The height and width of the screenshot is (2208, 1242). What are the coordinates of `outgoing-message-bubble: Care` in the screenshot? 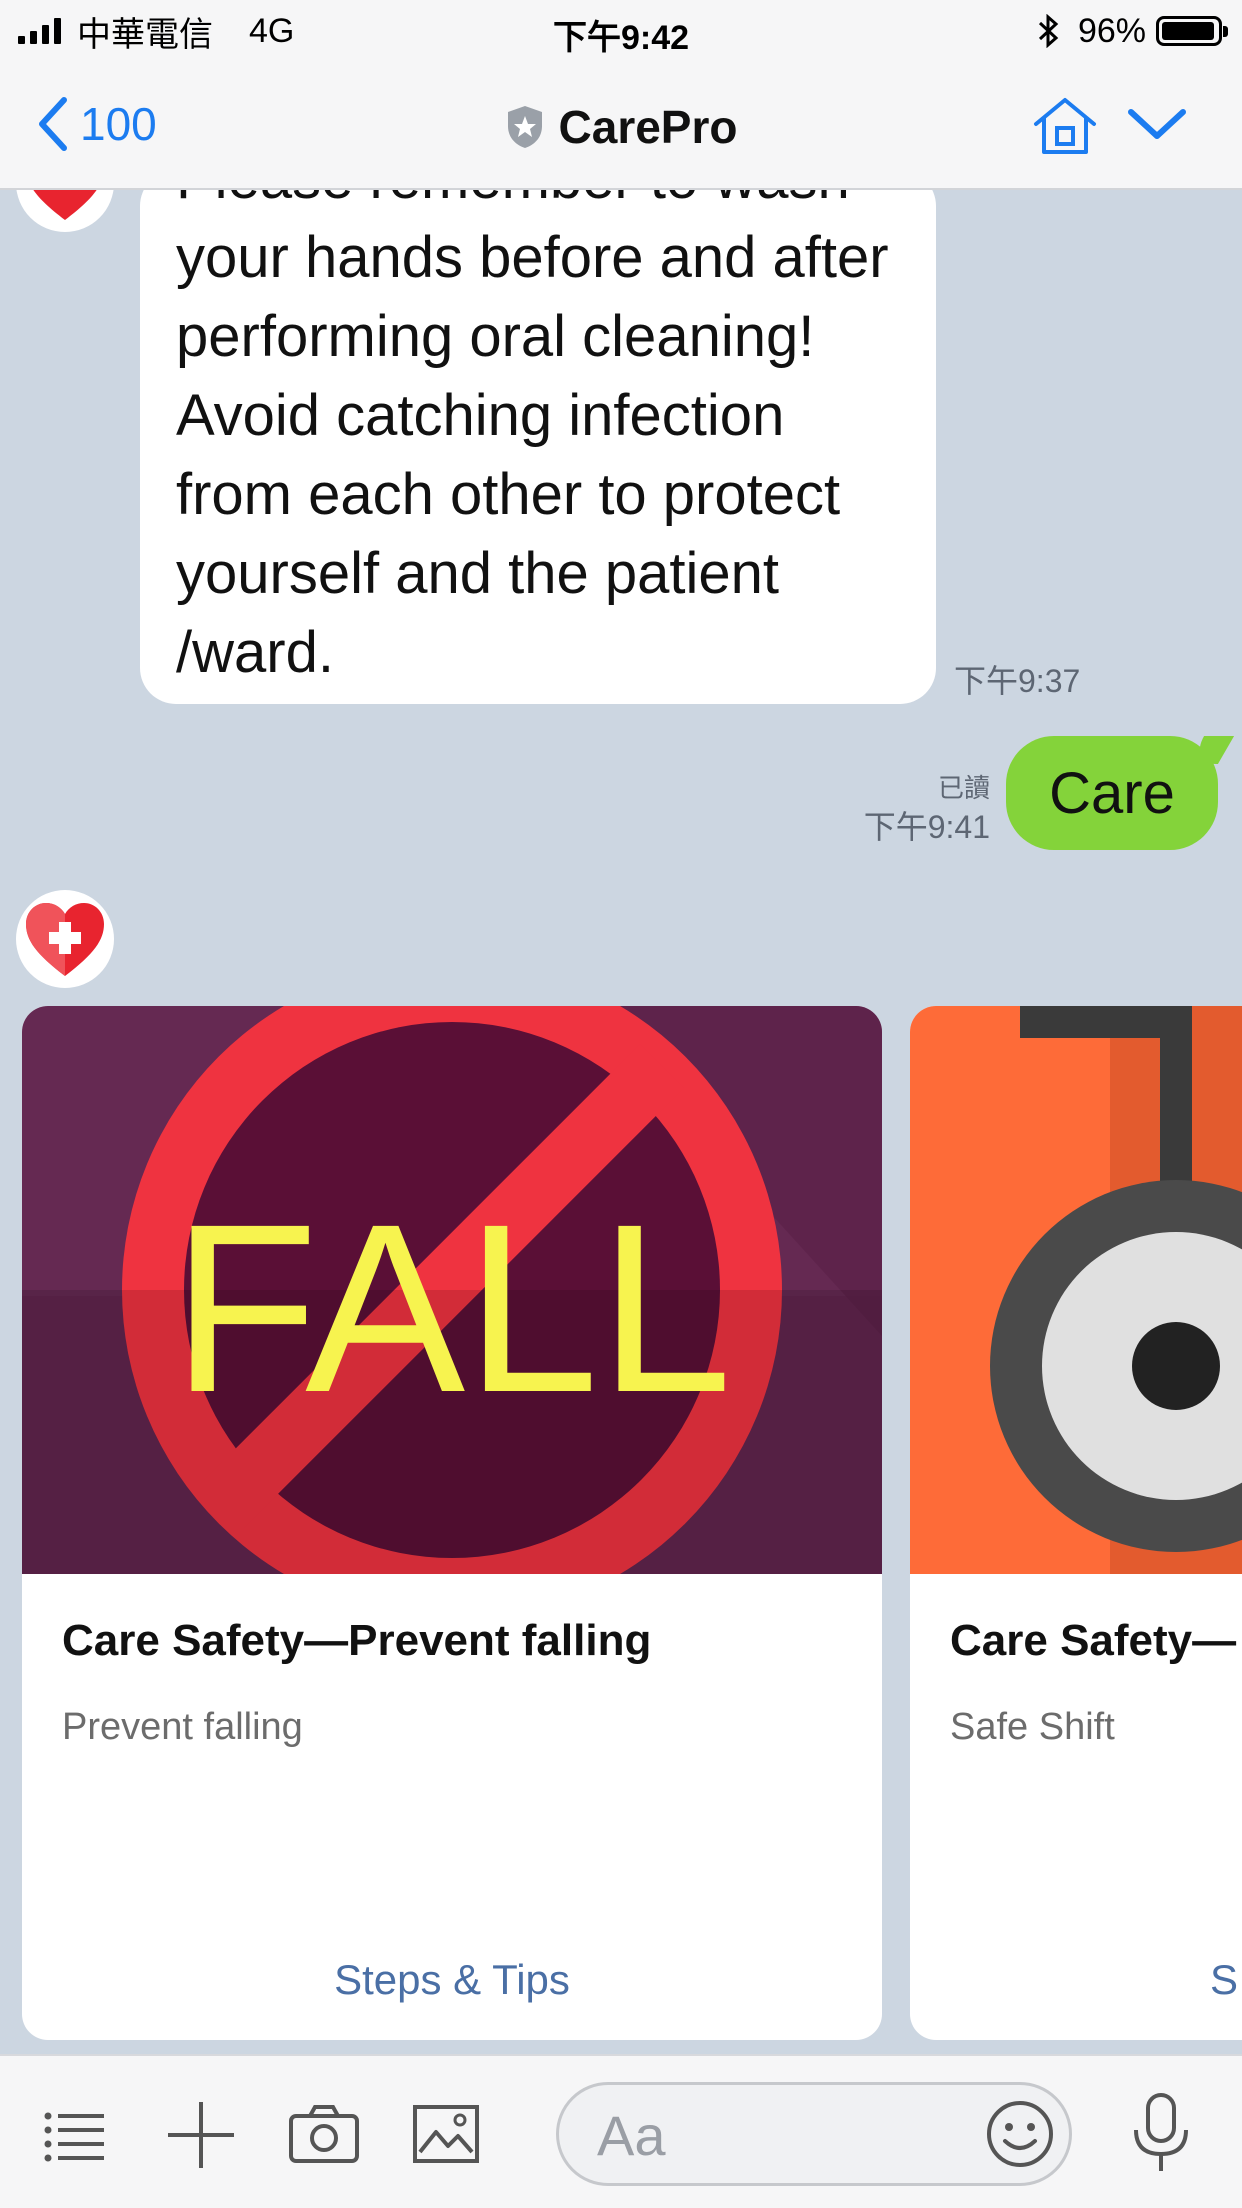 It's located at (1112, 793).